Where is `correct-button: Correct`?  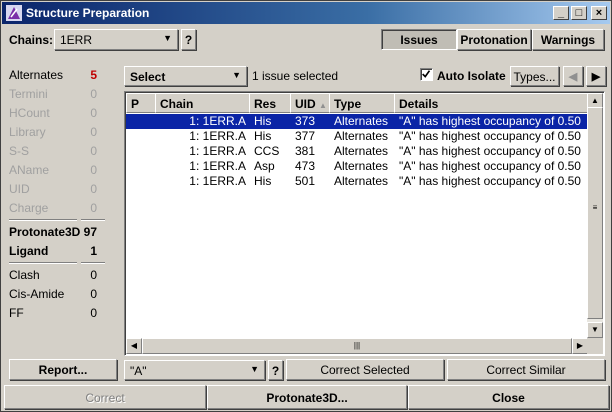 correct-button: Correct is located at coordinates (105, 397).